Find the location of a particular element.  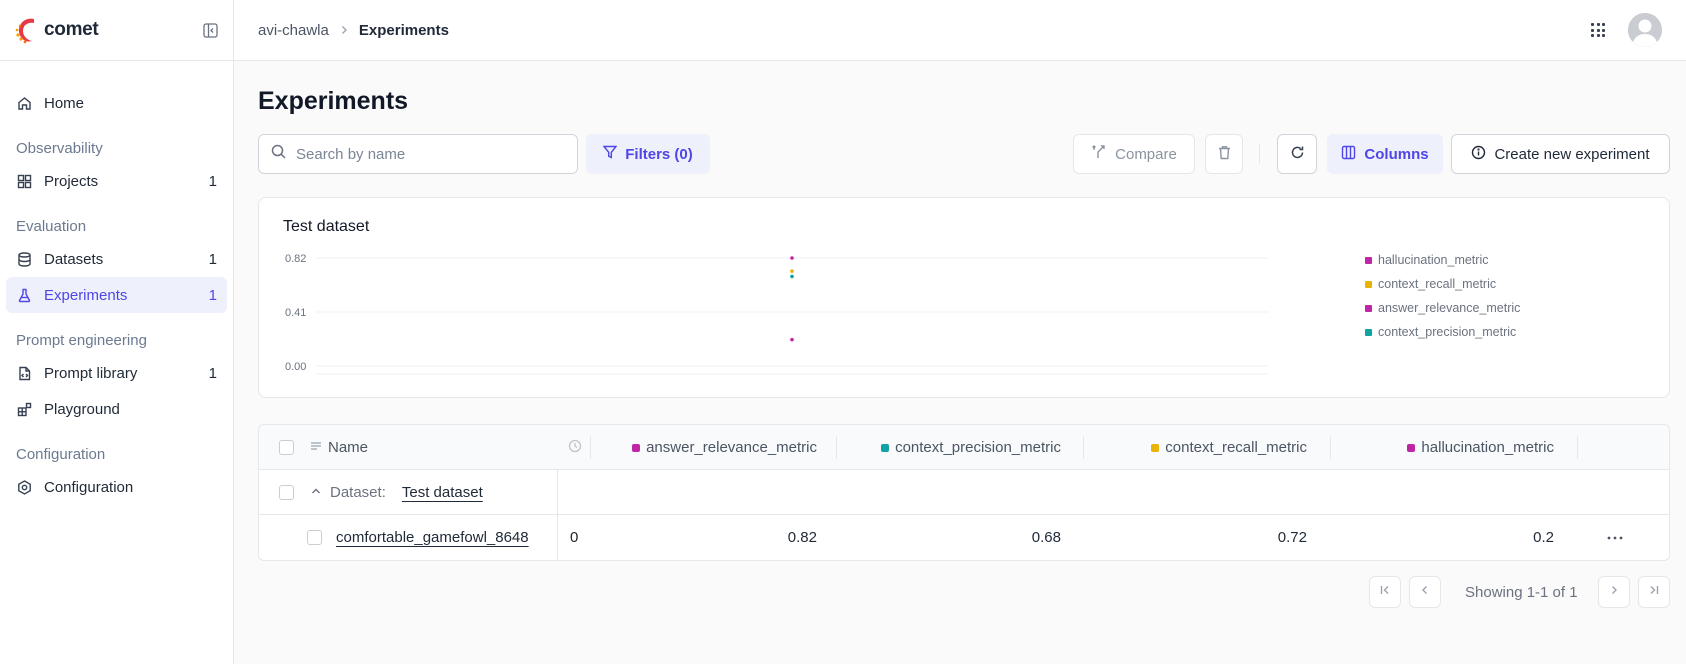

info-icon is located at coordinates (1478, 154).